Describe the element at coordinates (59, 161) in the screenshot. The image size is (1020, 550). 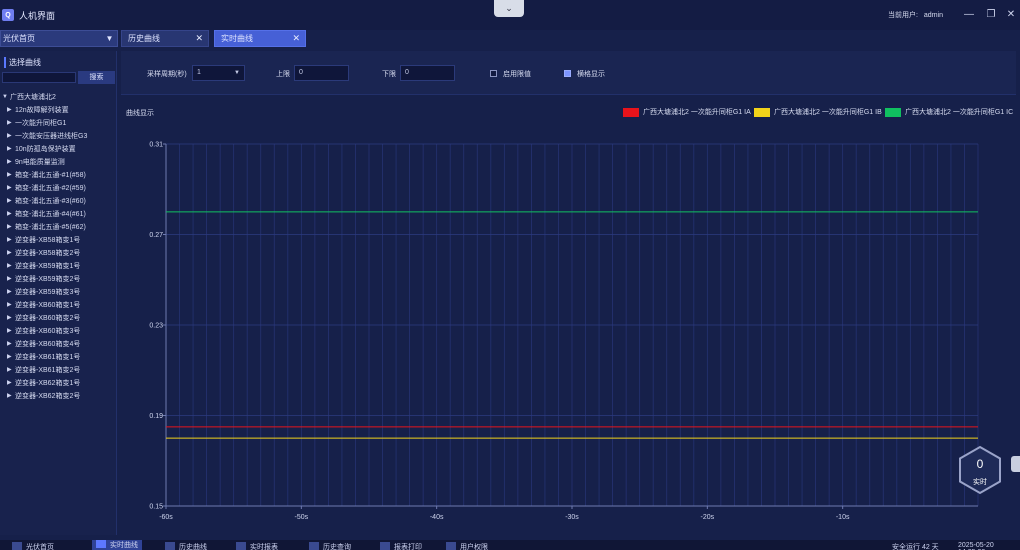
I see `tree-item: ▶ 9n电能质量监测` at that location.